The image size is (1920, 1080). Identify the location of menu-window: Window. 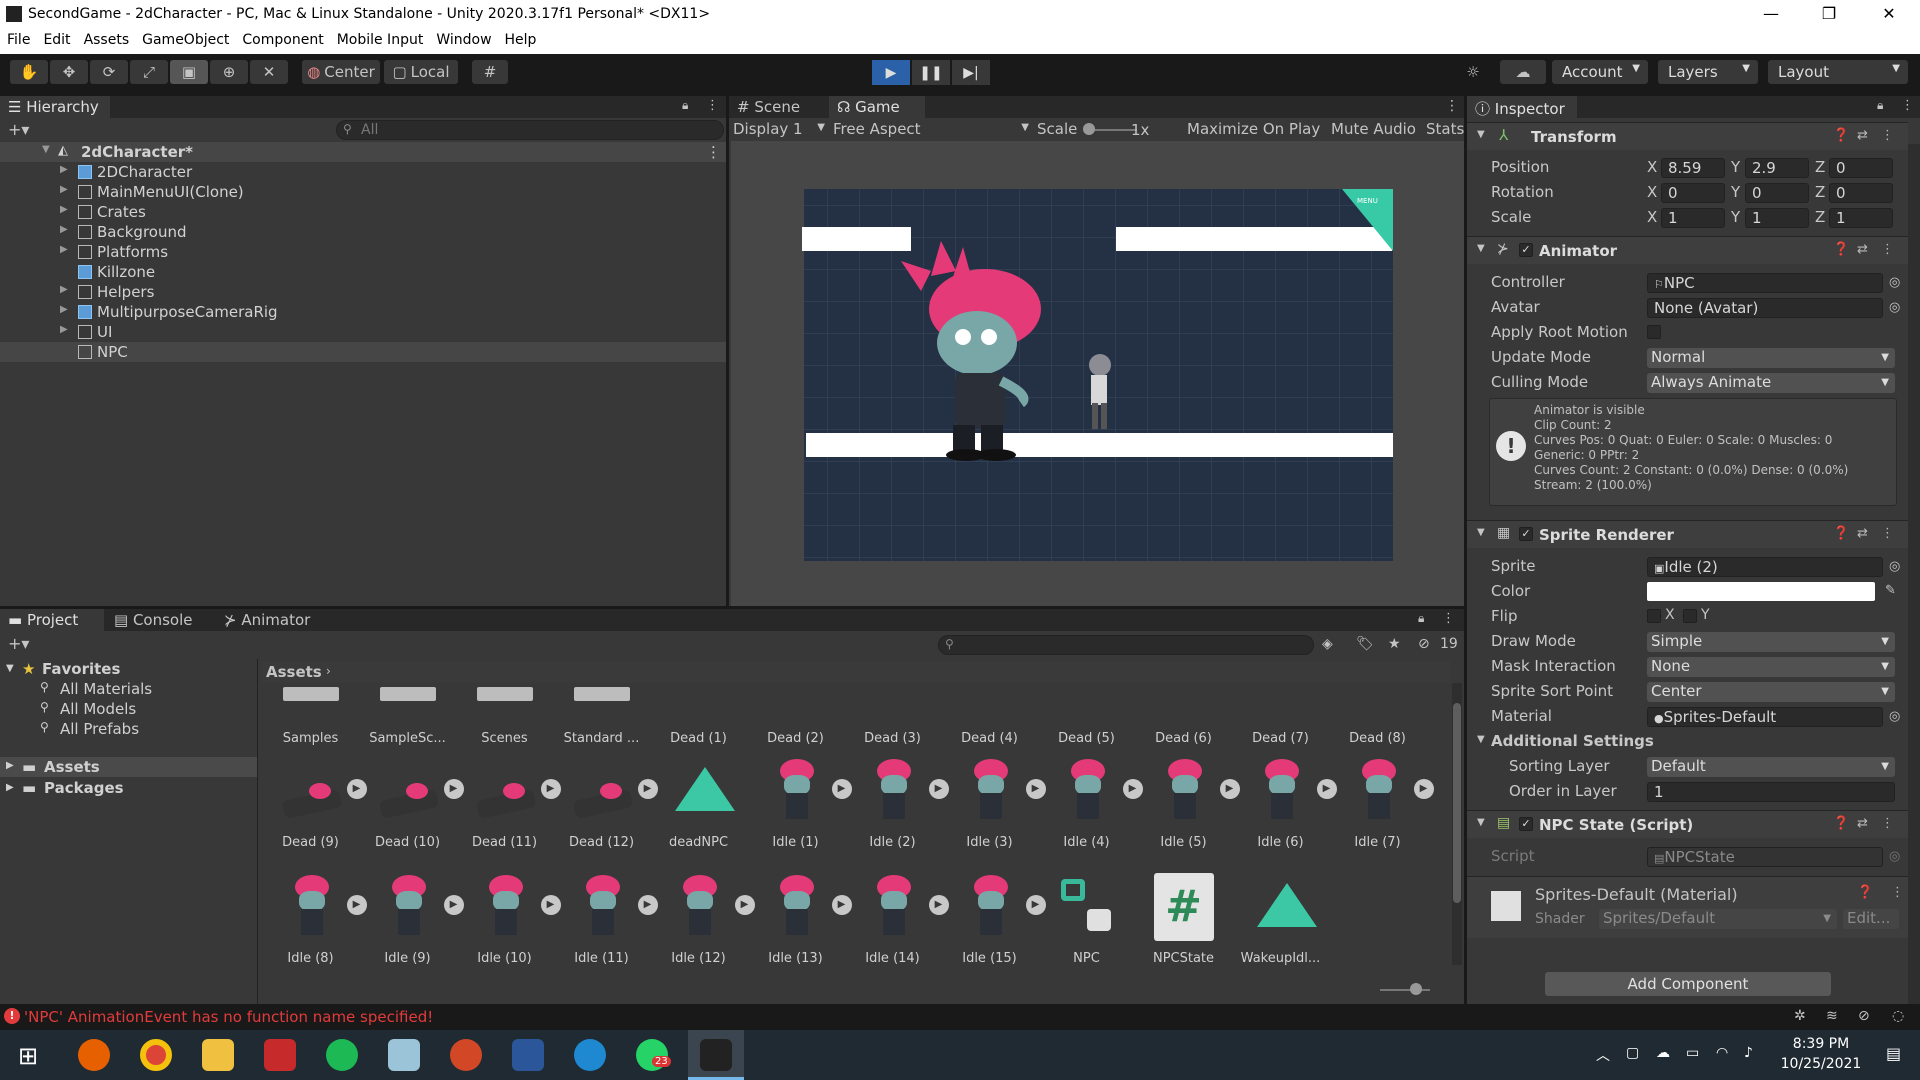
(463, 38).